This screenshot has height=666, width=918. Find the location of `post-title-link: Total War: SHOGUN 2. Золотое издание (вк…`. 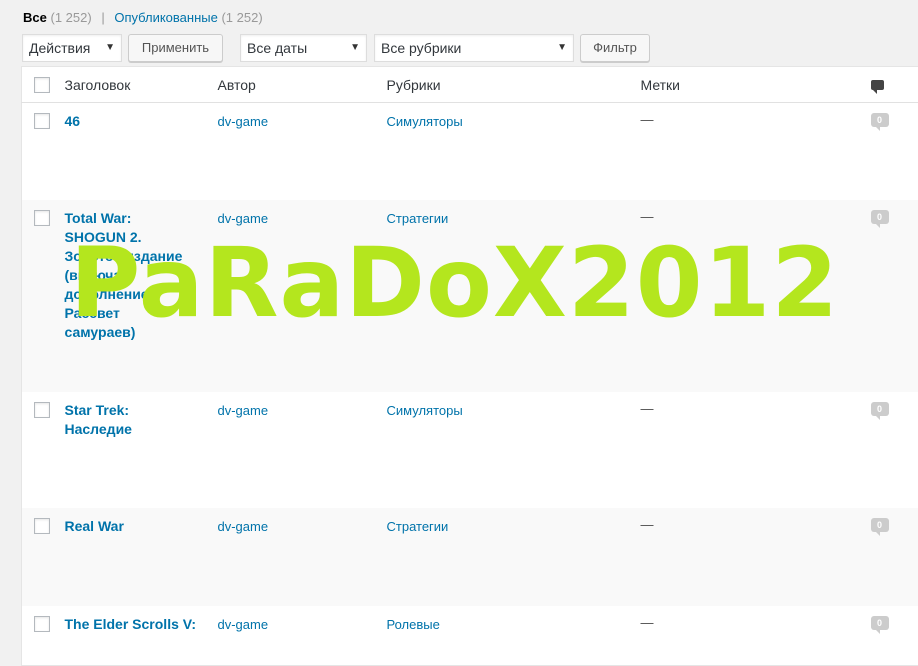

post-title-link: Total War: SHOGUN 2. Золотое издание (вк… is located at coordinates (129, 271).